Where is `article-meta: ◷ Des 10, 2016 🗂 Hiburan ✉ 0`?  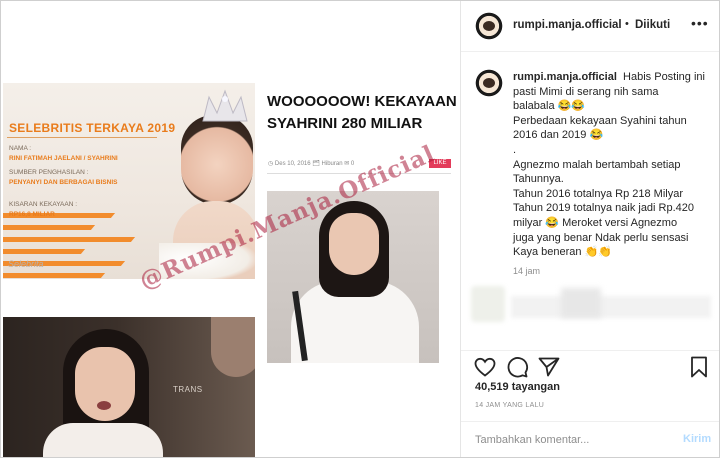 article-meta: ◷ Des 10, 2016 🗂 Hiburan ✉ 0 is located at coordinates (311, 164).